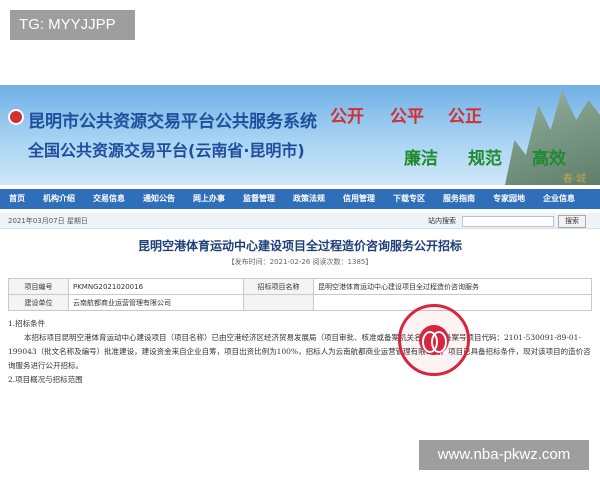  I want to click on nav-credit: 信用管理, so click(359, 199).